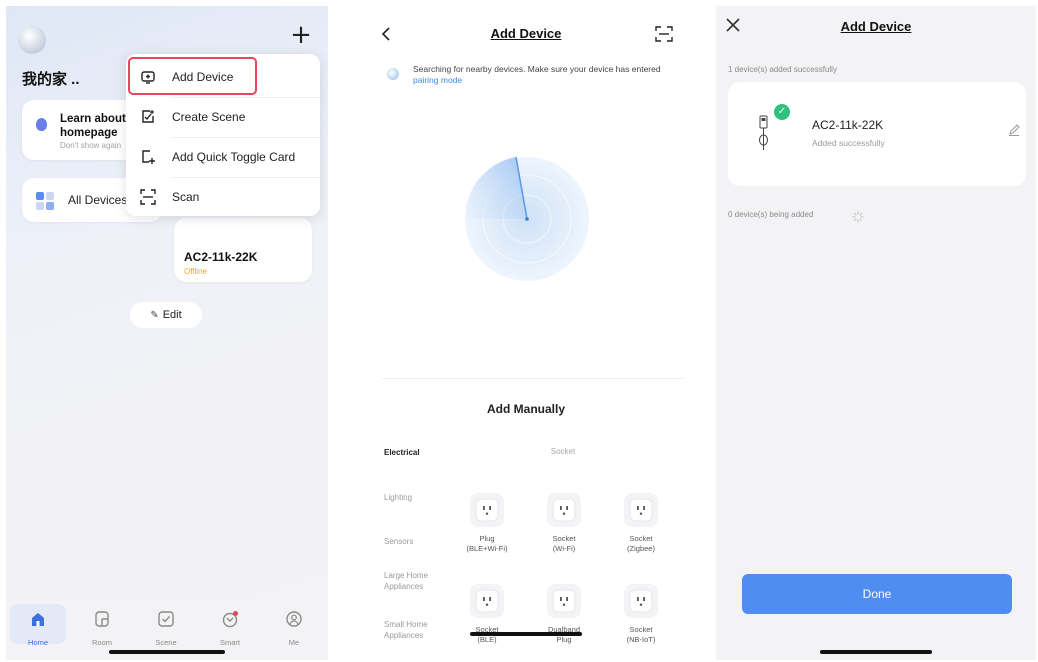 The width and height of the screenshot is (1038, 662). What do you see at coordinates (37, 642) in the screenshot?
I see `tab-label: Home` at bounding box center [37, 642].